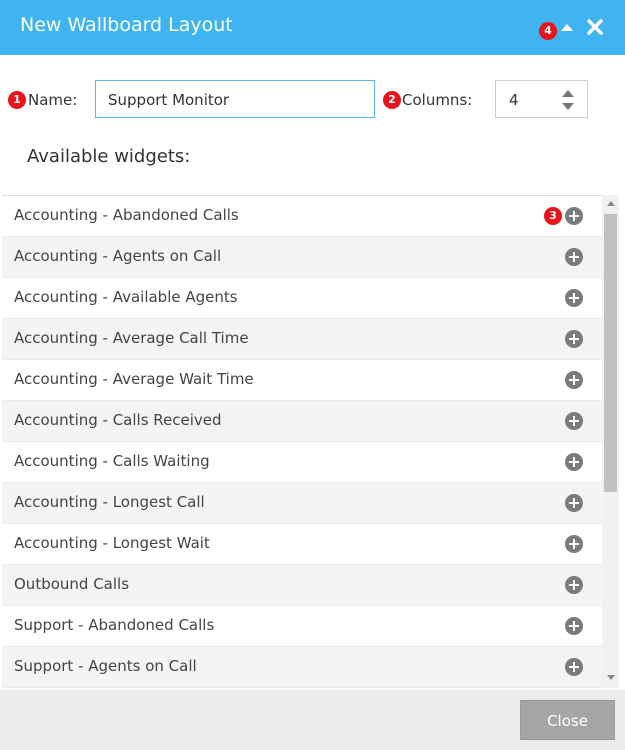  Describe the element at coordinates (302, 626) in the screenshot. I see `widget-row: Support - Abandoned Calls` at that location.